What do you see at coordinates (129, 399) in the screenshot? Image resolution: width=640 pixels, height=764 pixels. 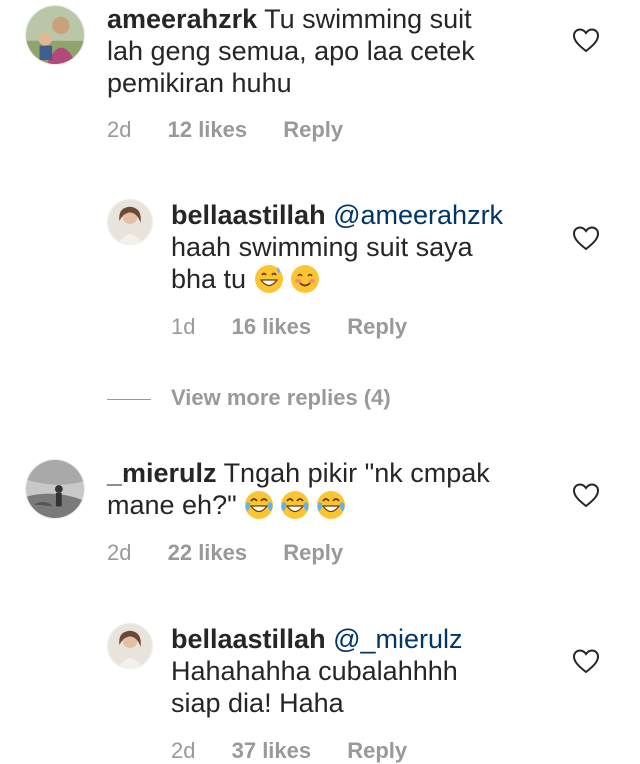 I see `divider-line` at bounding box center [129, 399].